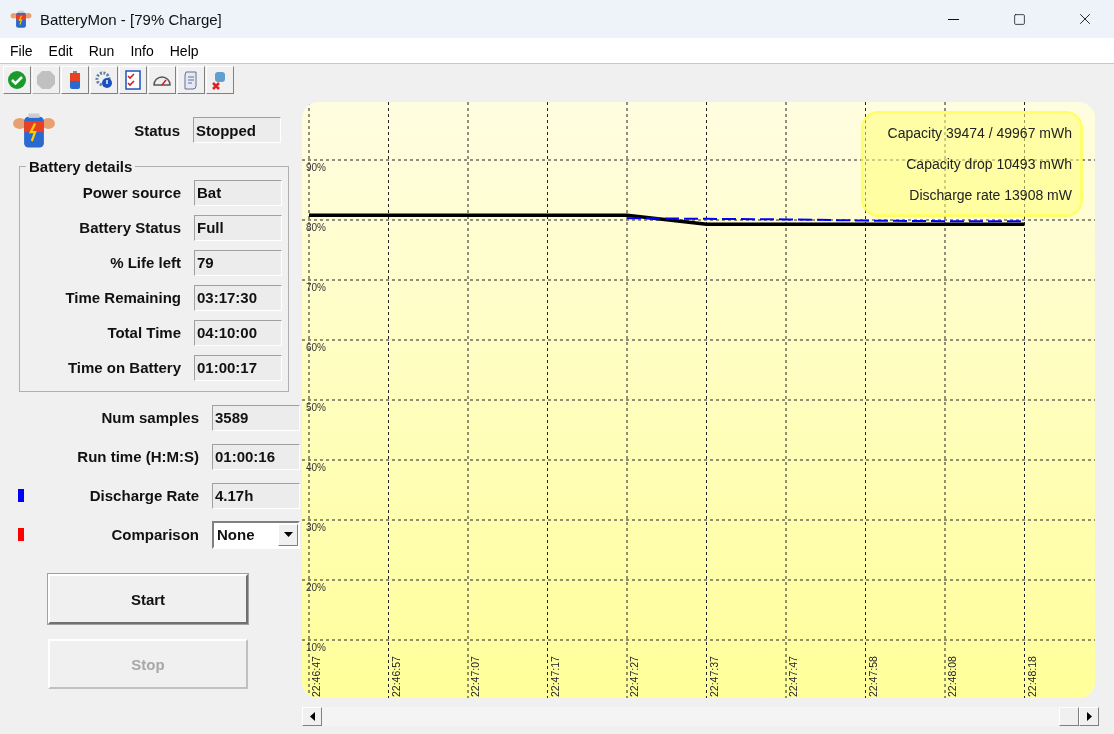 The width and height of the screenshot is (1114, 734). I want to click on axis-label: 22:48:18, so click(1031, 676).